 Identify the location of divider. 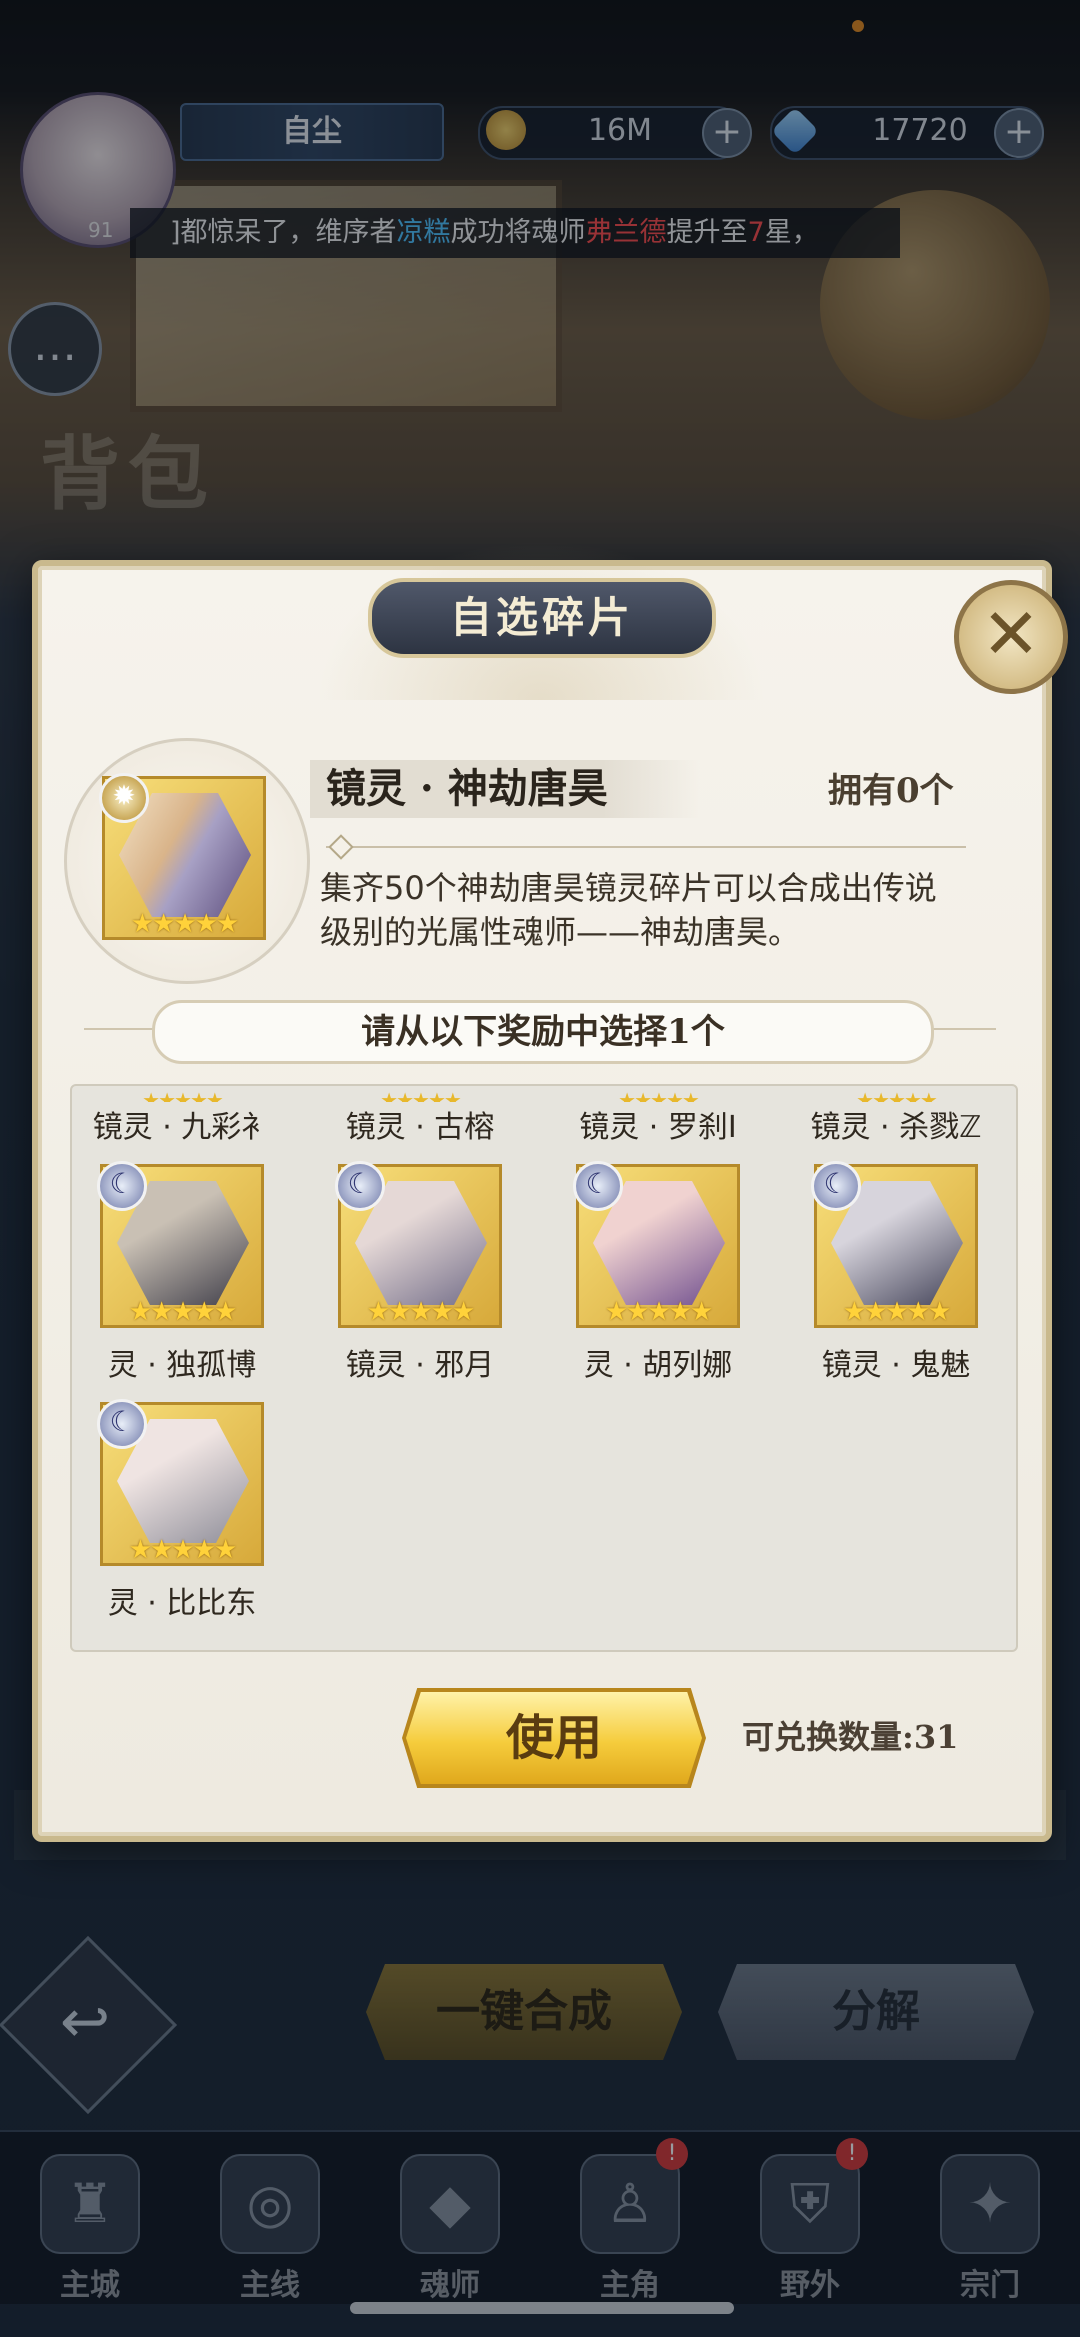
(646, 847).